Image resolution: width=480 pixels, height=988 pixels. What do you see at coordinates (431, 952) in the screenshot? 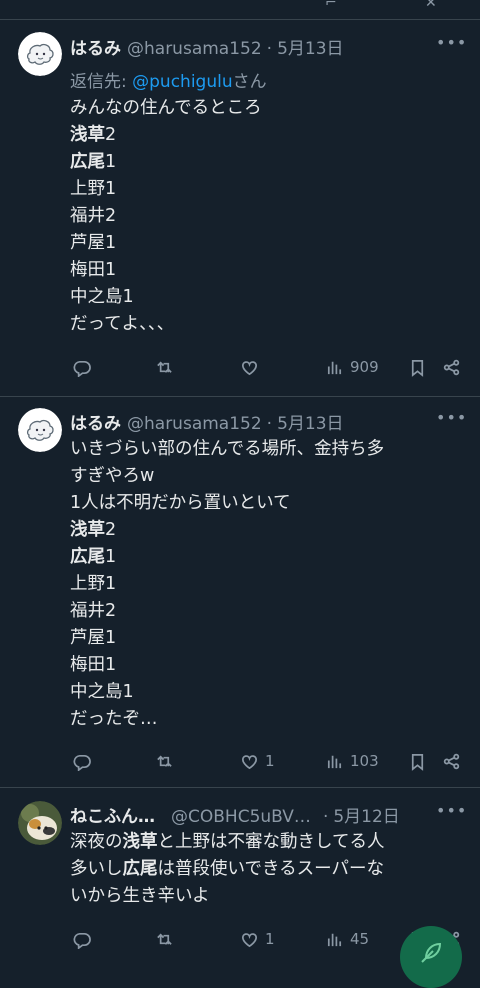
I see `compose-feather-icon` at bounding box center [431, 952].